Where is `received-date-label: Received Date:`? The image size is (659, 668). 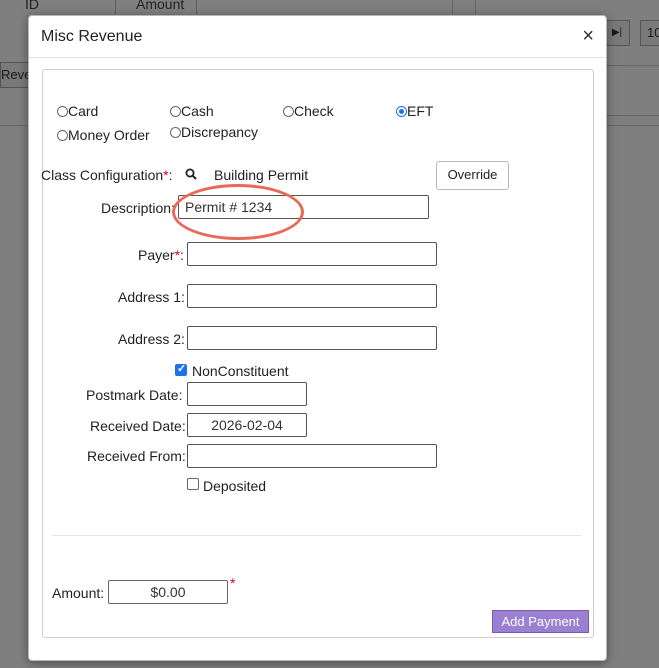 received-date-label: Received Date: is located at coordinates (138, 426).